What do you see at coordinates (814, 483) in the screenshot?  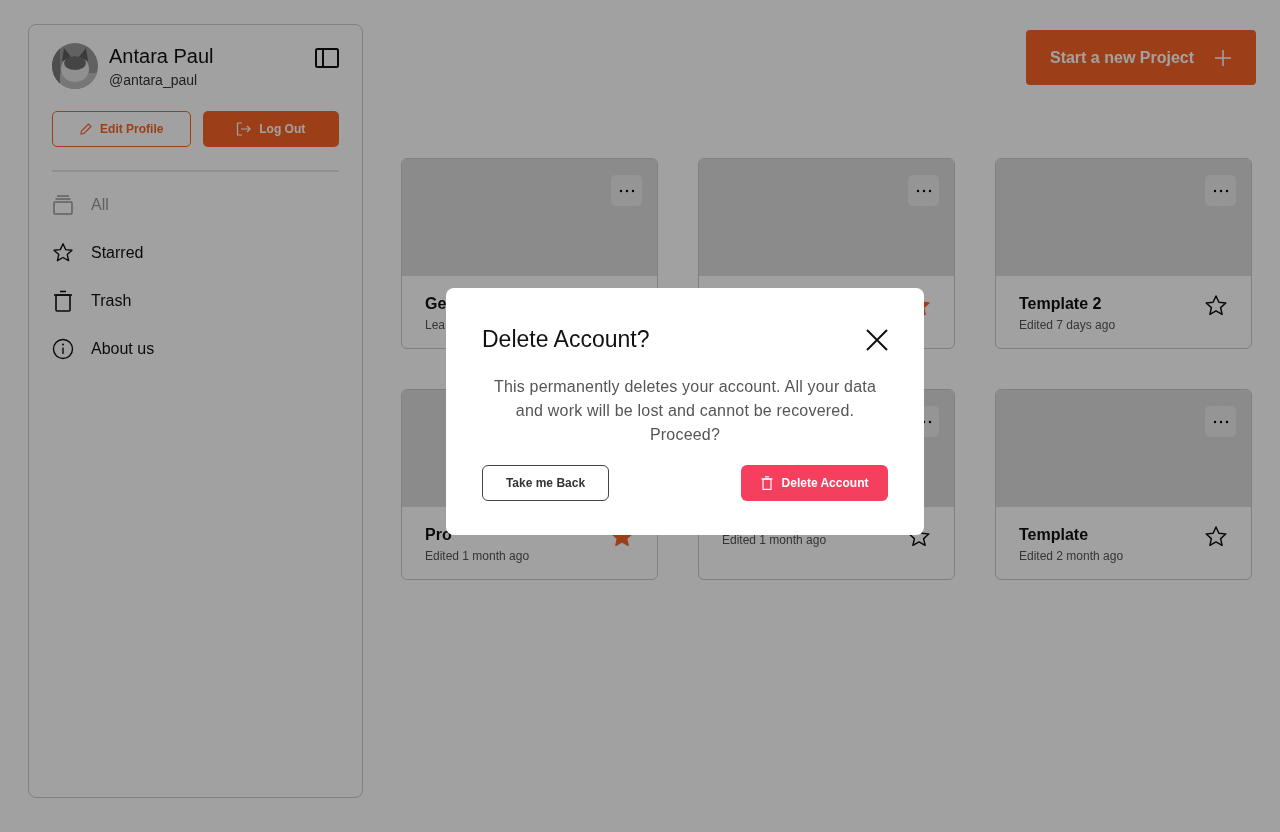 I see `delete-account-button: Delete Account` at bounding box center [814, 483].